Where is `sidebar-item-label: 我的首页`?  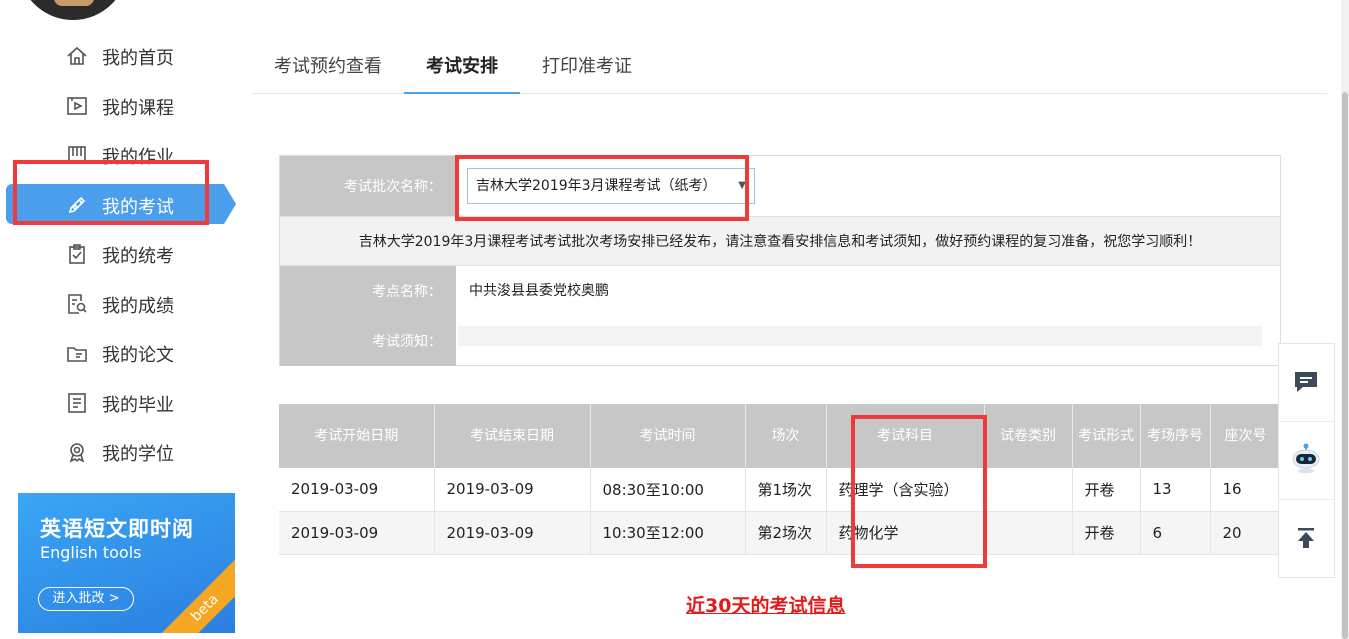
sidebar-item-label: 我的首页 is located at coordinates (138, 58).